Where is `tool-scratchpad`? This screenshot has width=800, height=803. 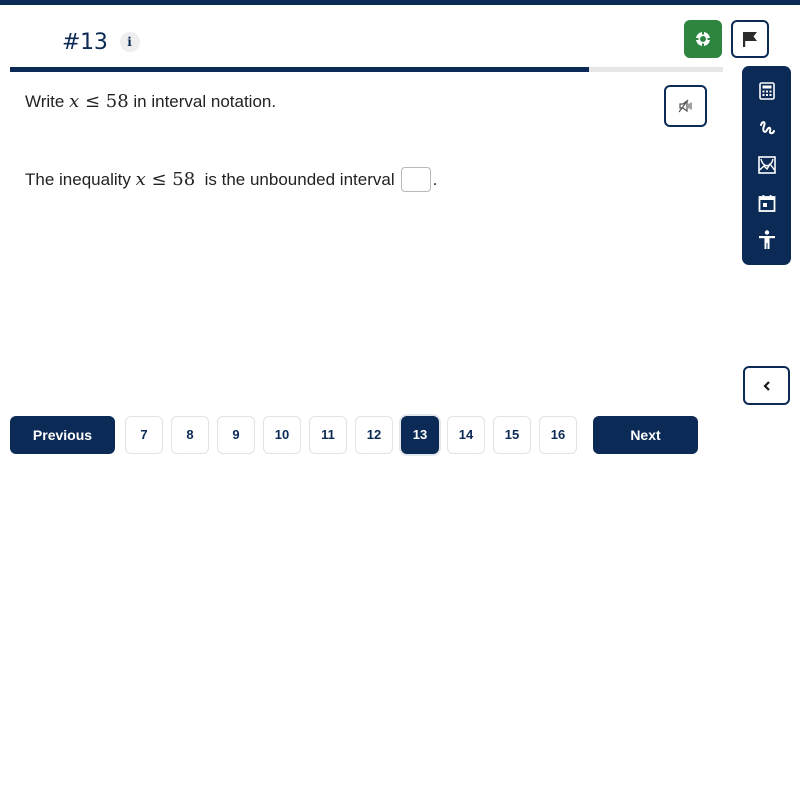 tool-scratchpad is located at coordinates (767, 128).